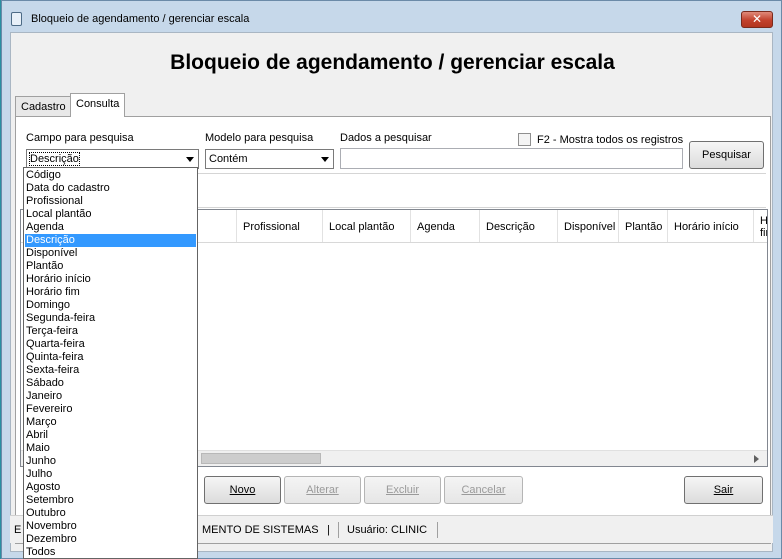 The width and height of the screenshot is (782, 559). I want to click on cancelar-button: Cancelar, so click(483, 490).